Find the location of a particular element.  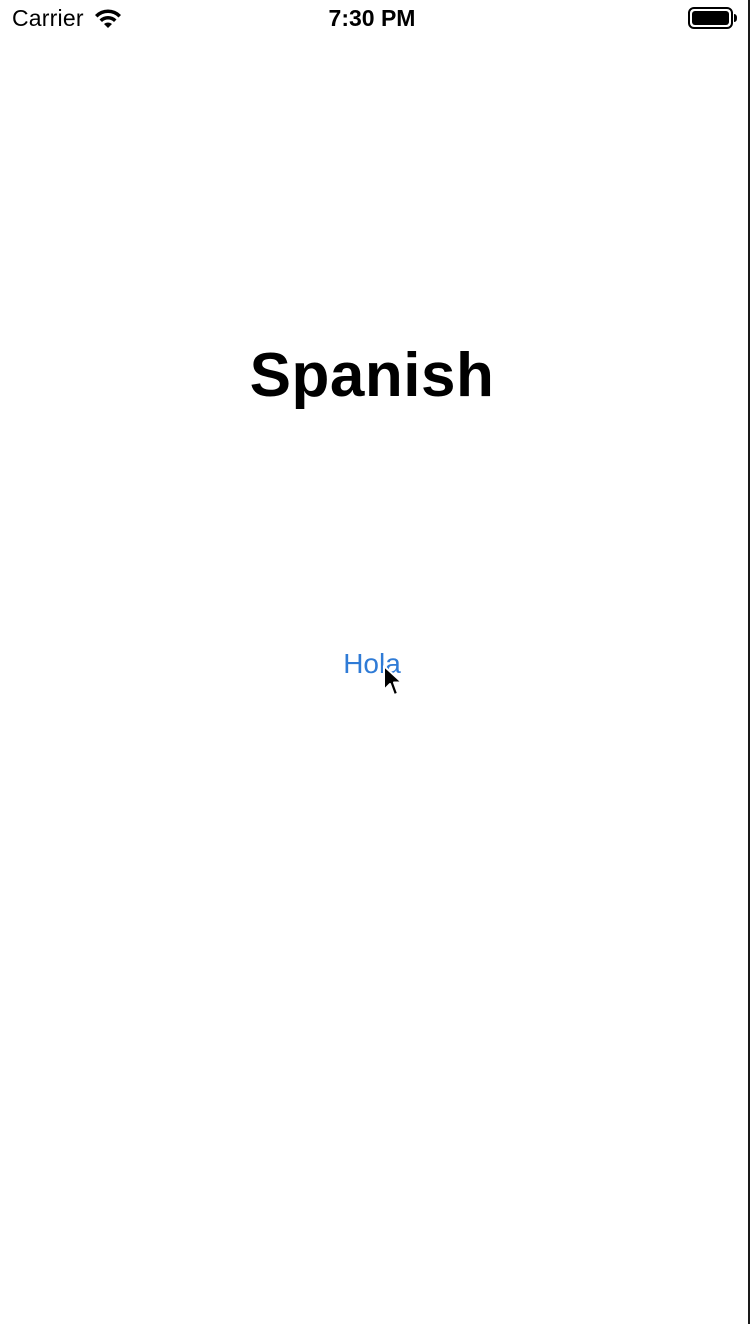

hola-button: Hola is located at coordinates (372, 664).